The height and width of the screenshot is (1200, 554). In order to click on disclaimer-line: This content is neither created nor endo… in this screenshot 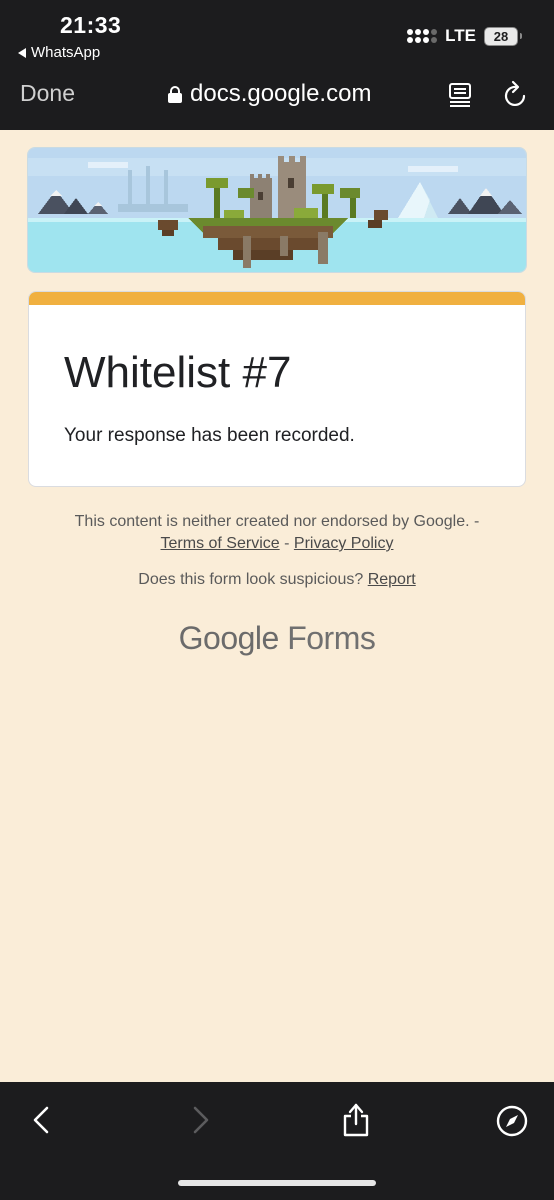, I will do `click(277, 521)`.